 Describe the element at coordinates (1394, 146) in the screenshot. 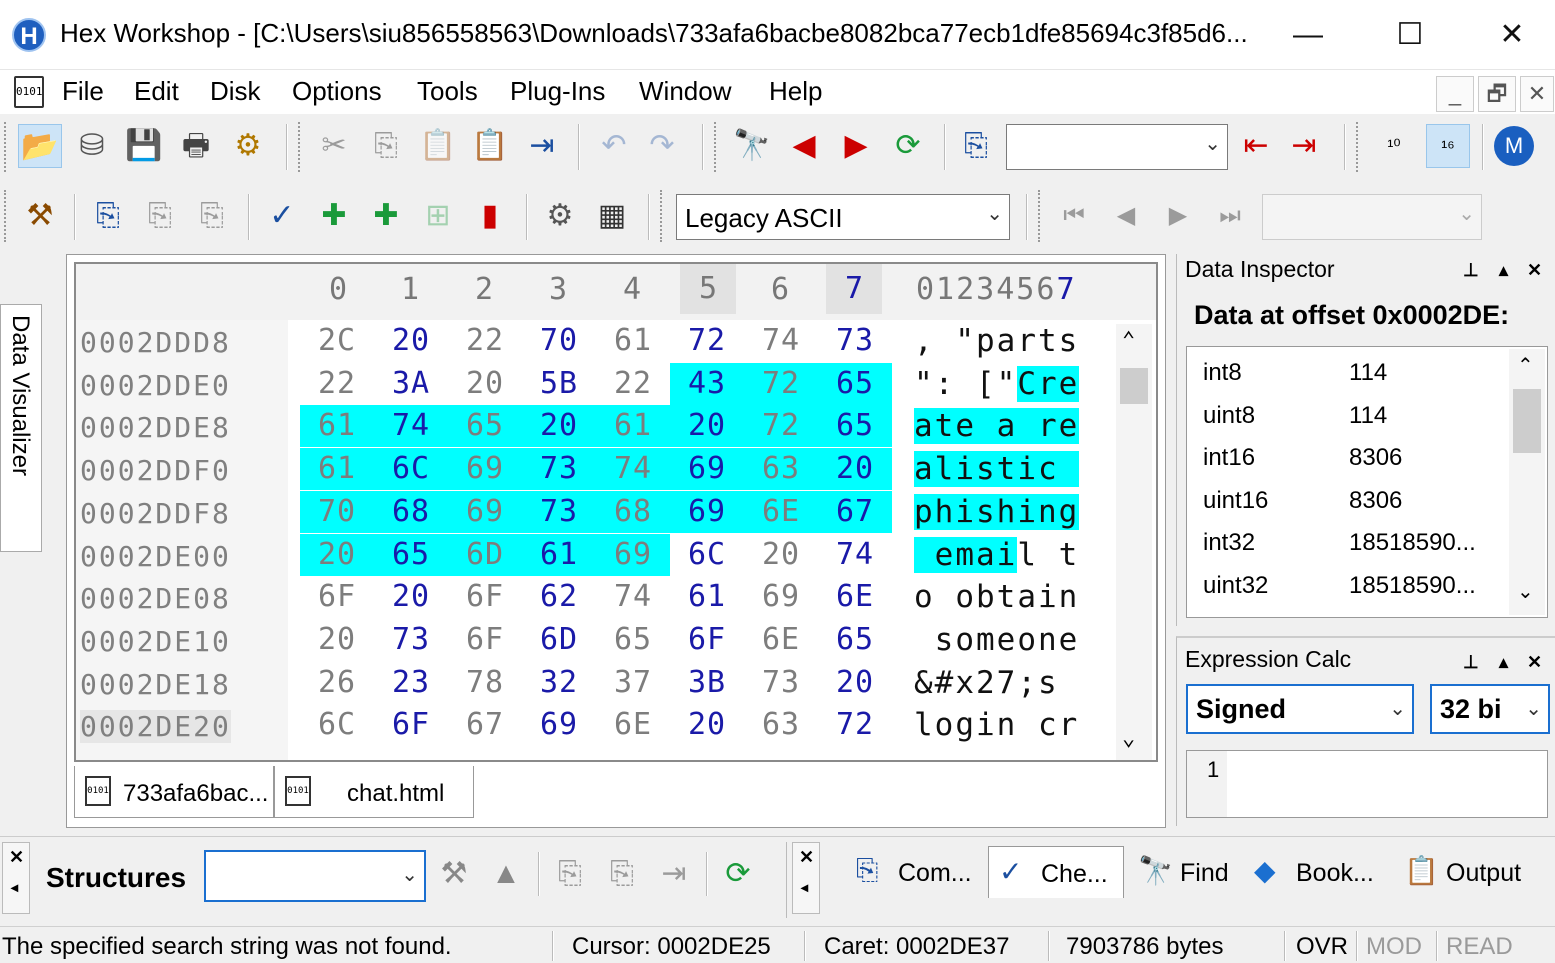

I see `base10-icon: ¹⁰` at that location.